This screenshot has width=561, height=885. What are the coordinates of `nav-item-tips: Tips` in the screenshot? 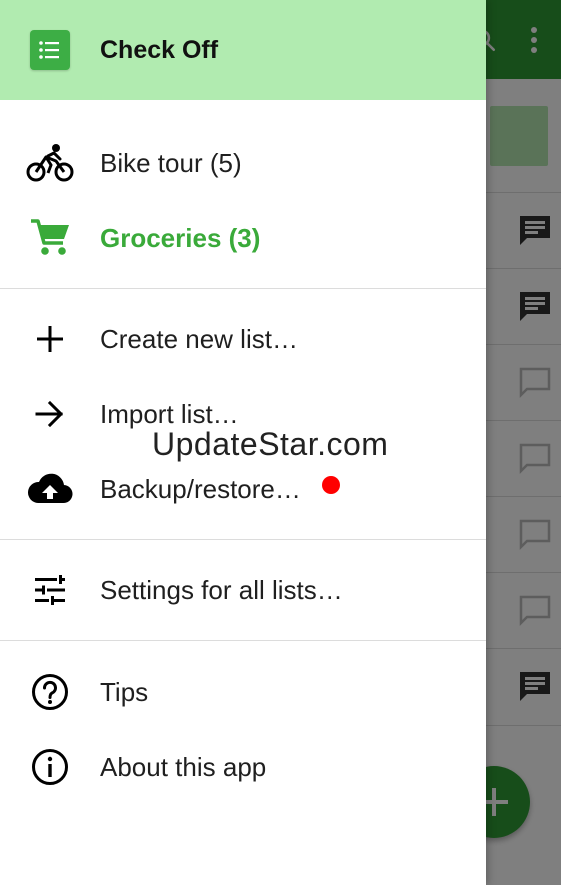 It's located at (243, 692).